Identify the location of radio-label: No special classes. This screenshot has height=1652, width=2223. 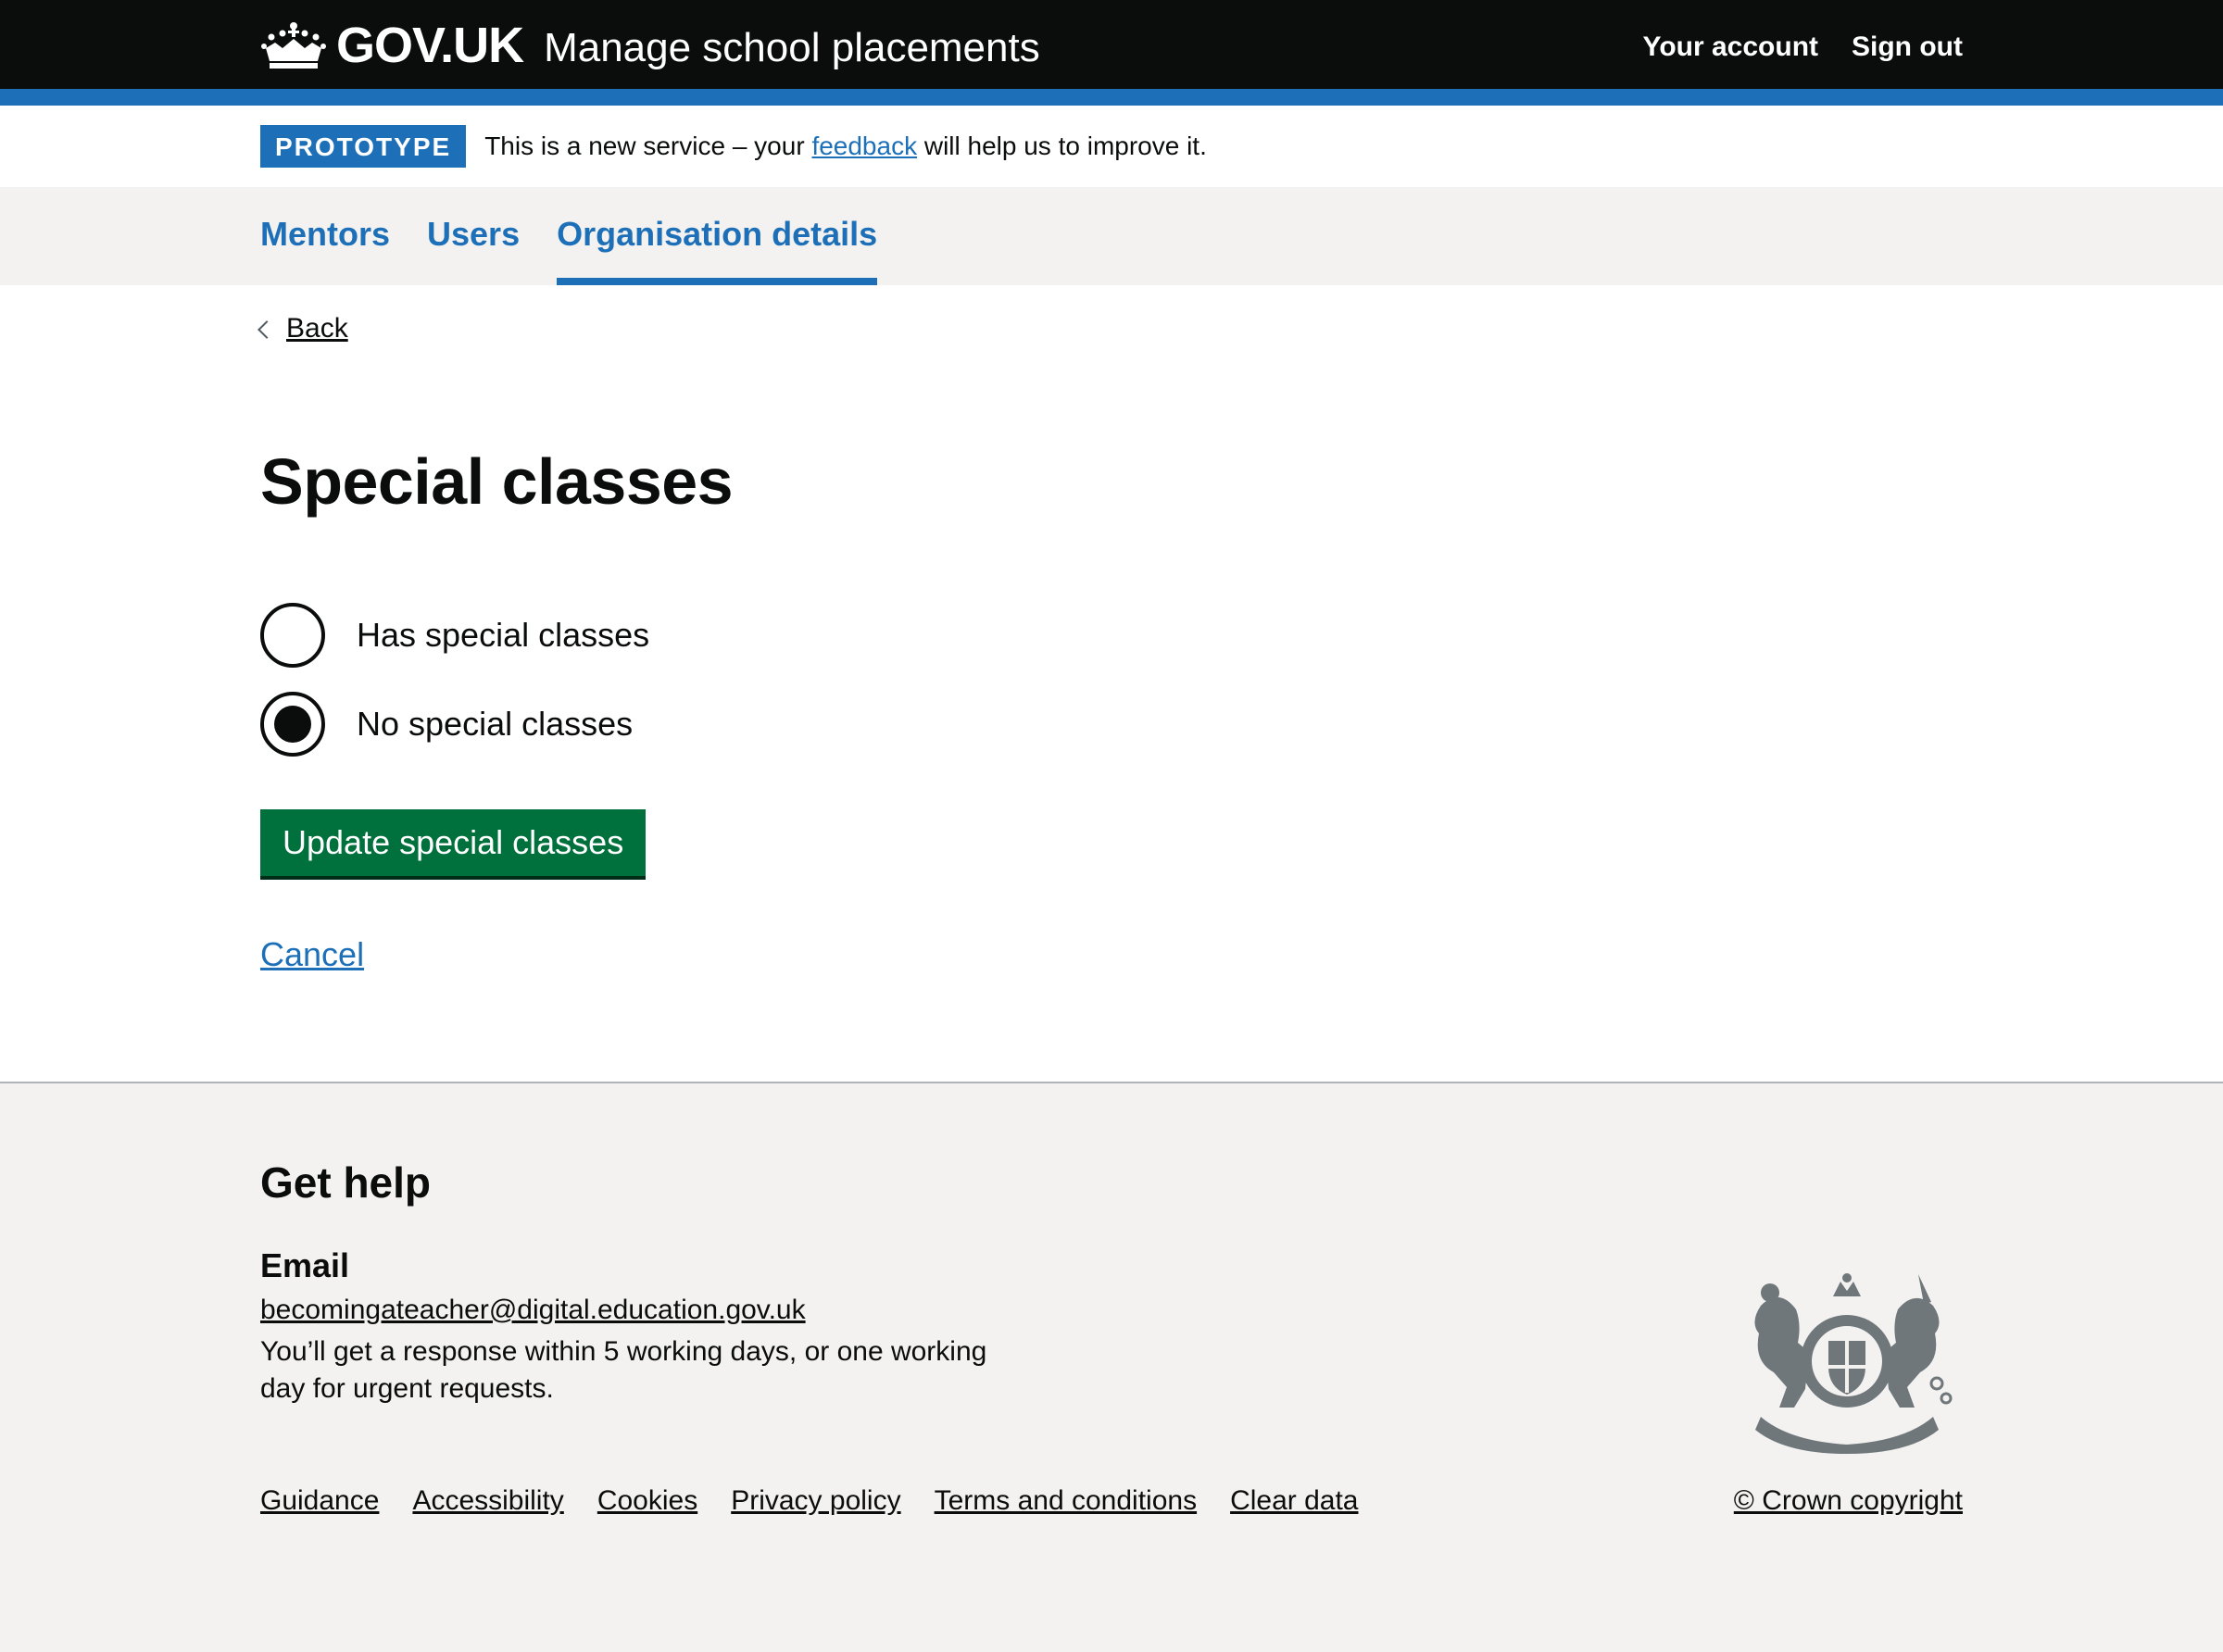
(495, 724).